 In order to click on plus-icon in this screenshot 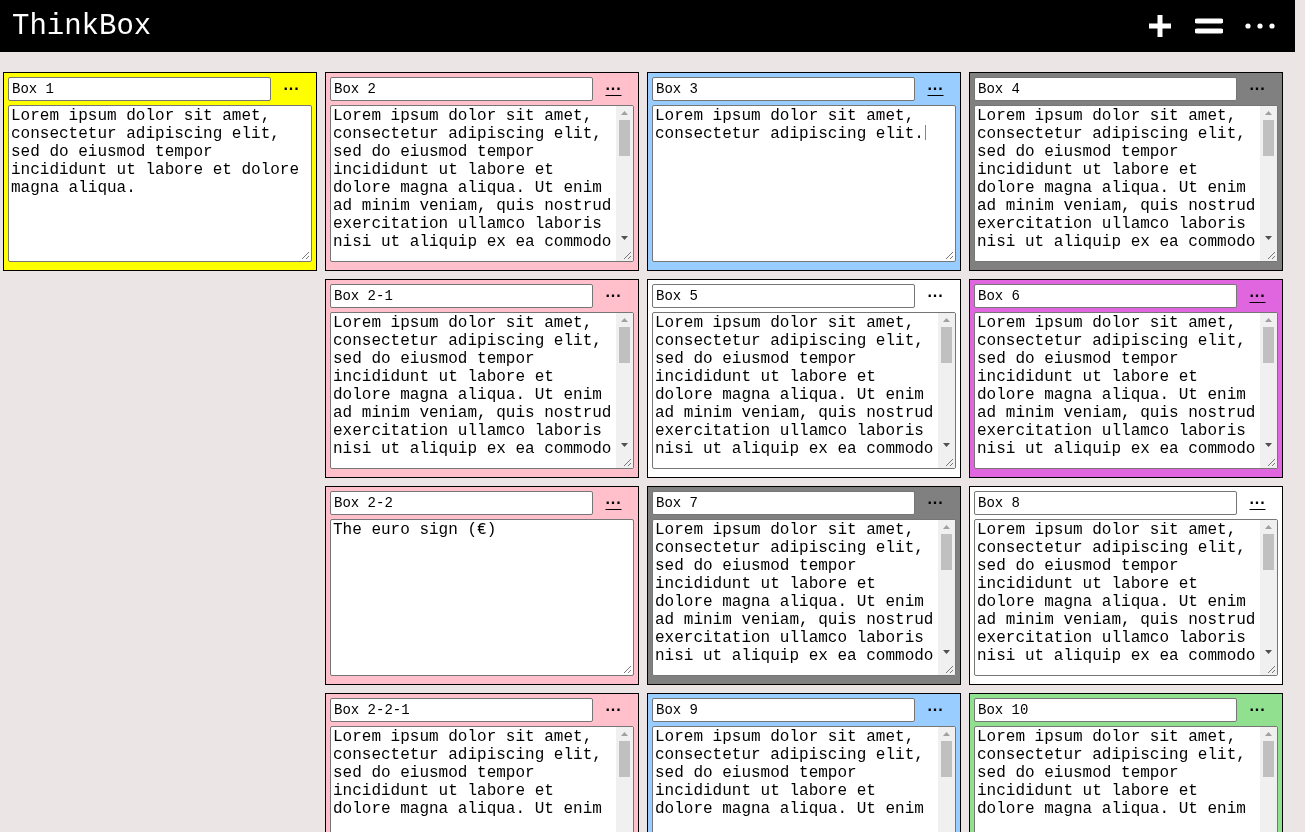, I will do `click(1160, 26)`.